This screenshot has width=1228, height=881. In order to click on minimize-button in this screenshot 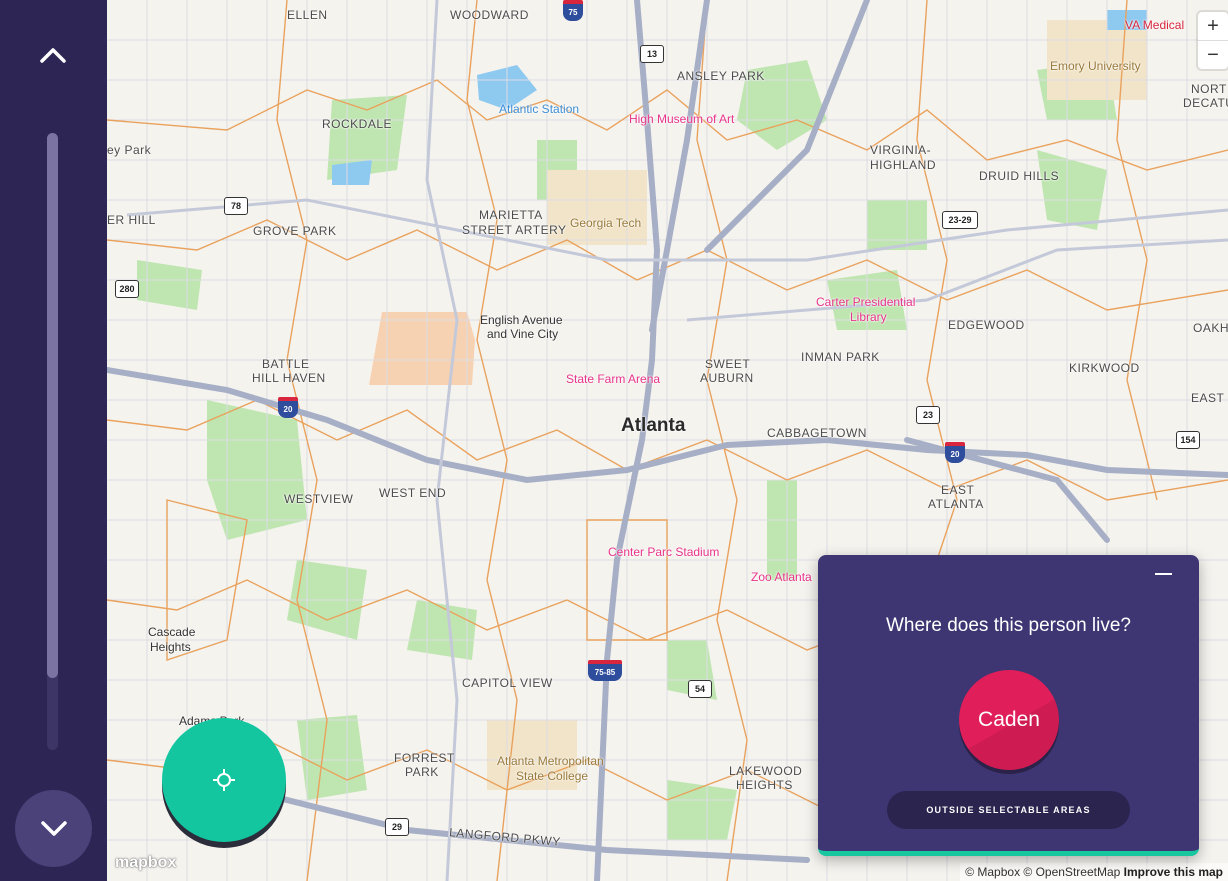, I will do `click(1164, 574)`.